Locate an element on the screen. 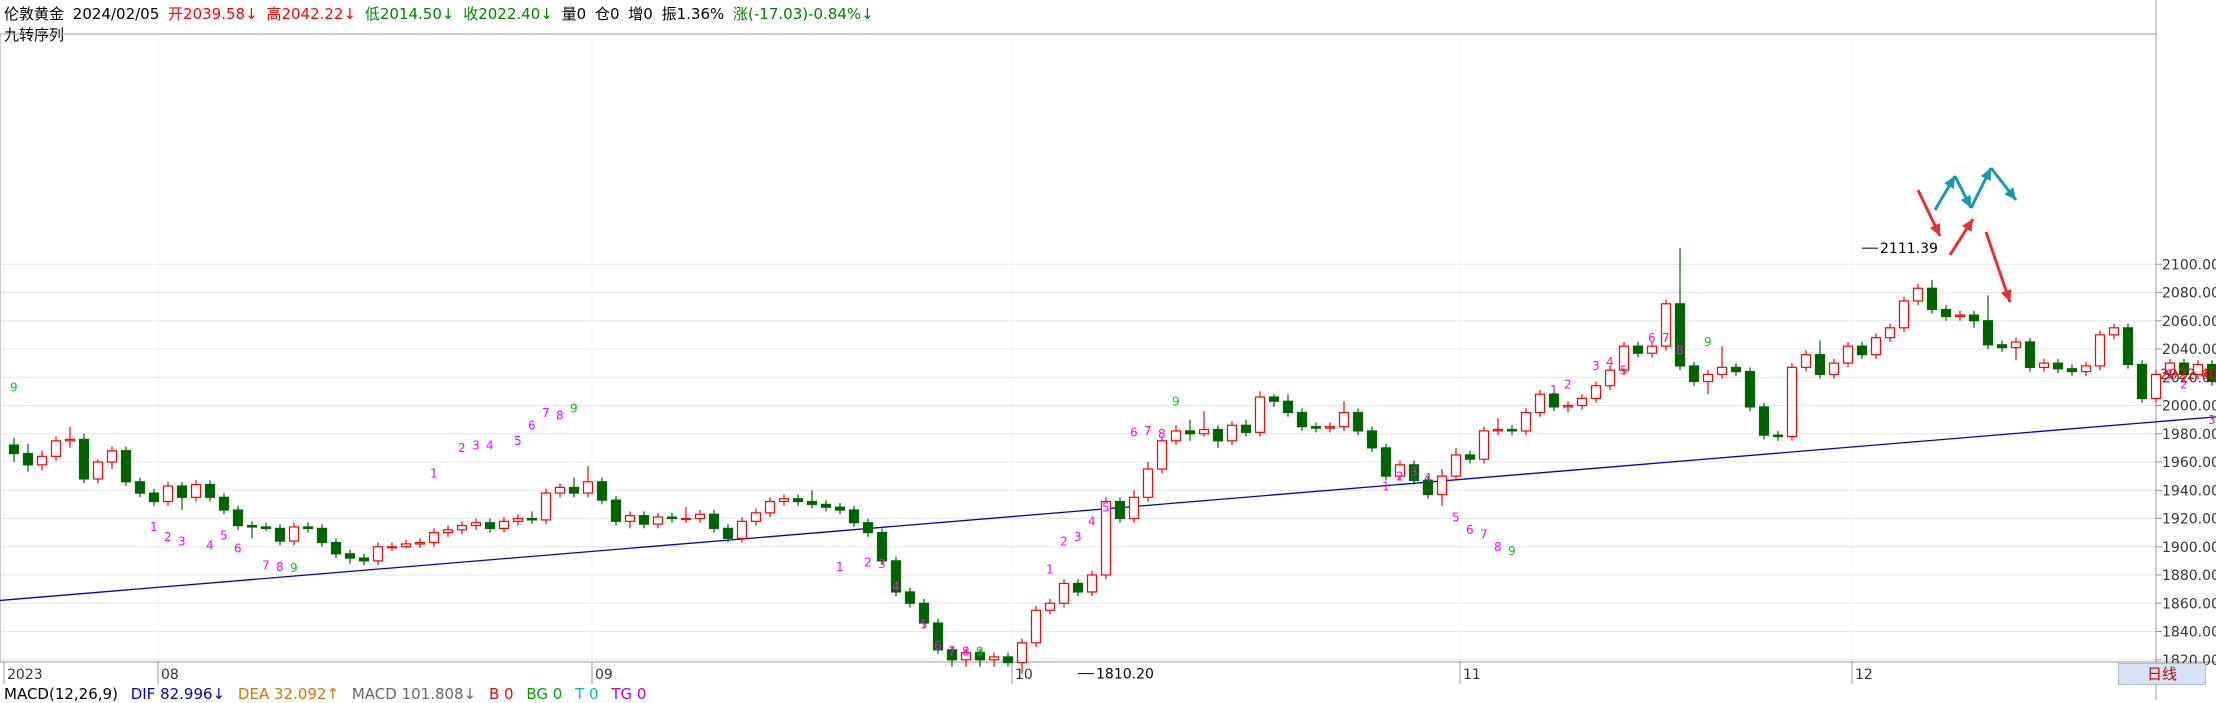 The width and height of the screenshot is (2216, 703). macd-tg: TG 0 is located at coordinates (628, 694).